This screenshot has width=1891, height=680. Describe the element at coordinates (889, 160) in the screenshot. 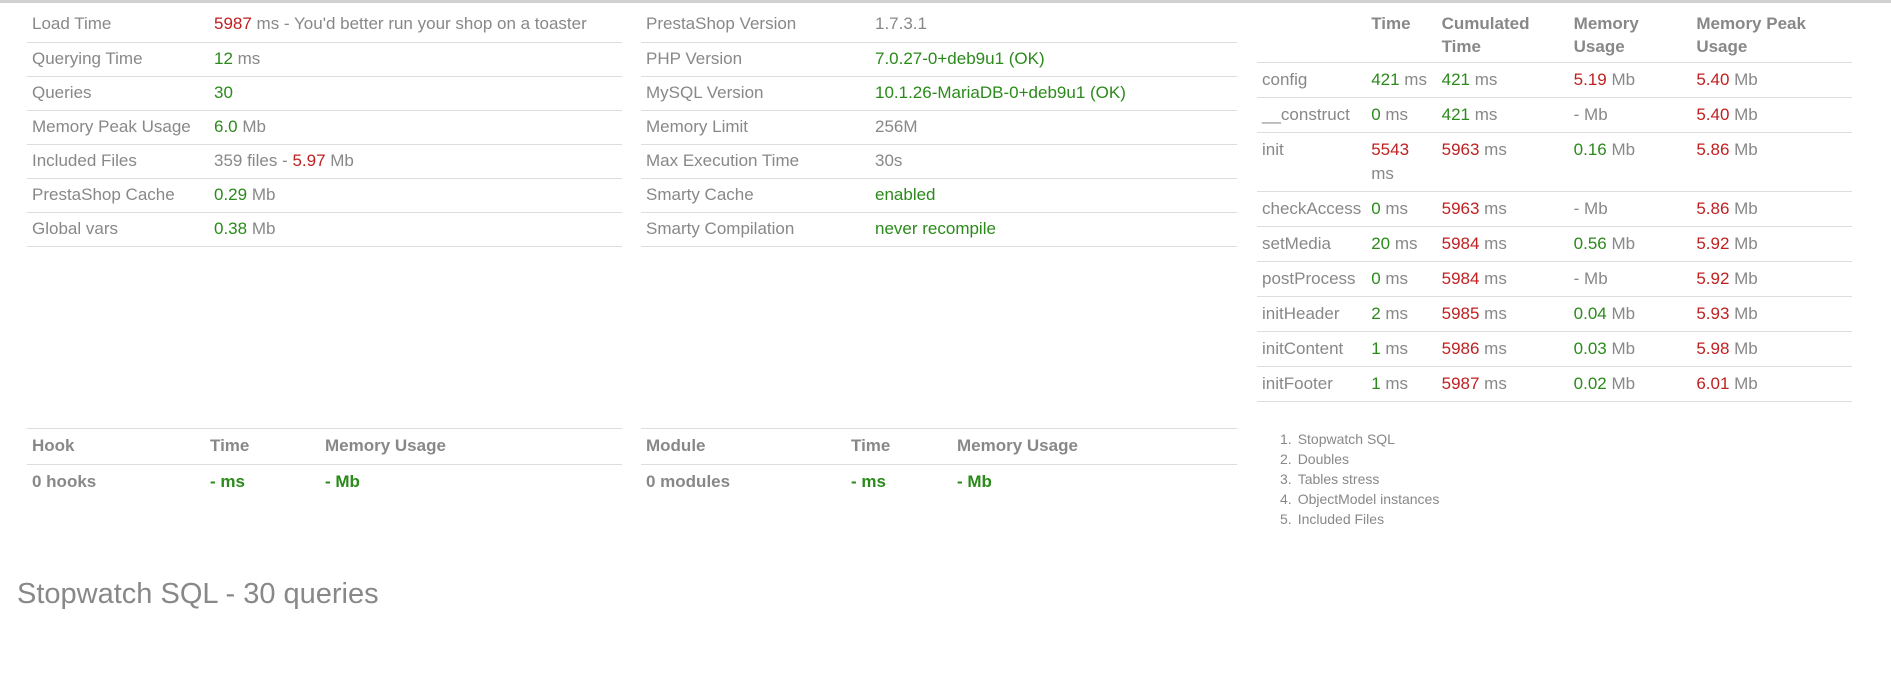

I see `value-part: 30s` at that location.